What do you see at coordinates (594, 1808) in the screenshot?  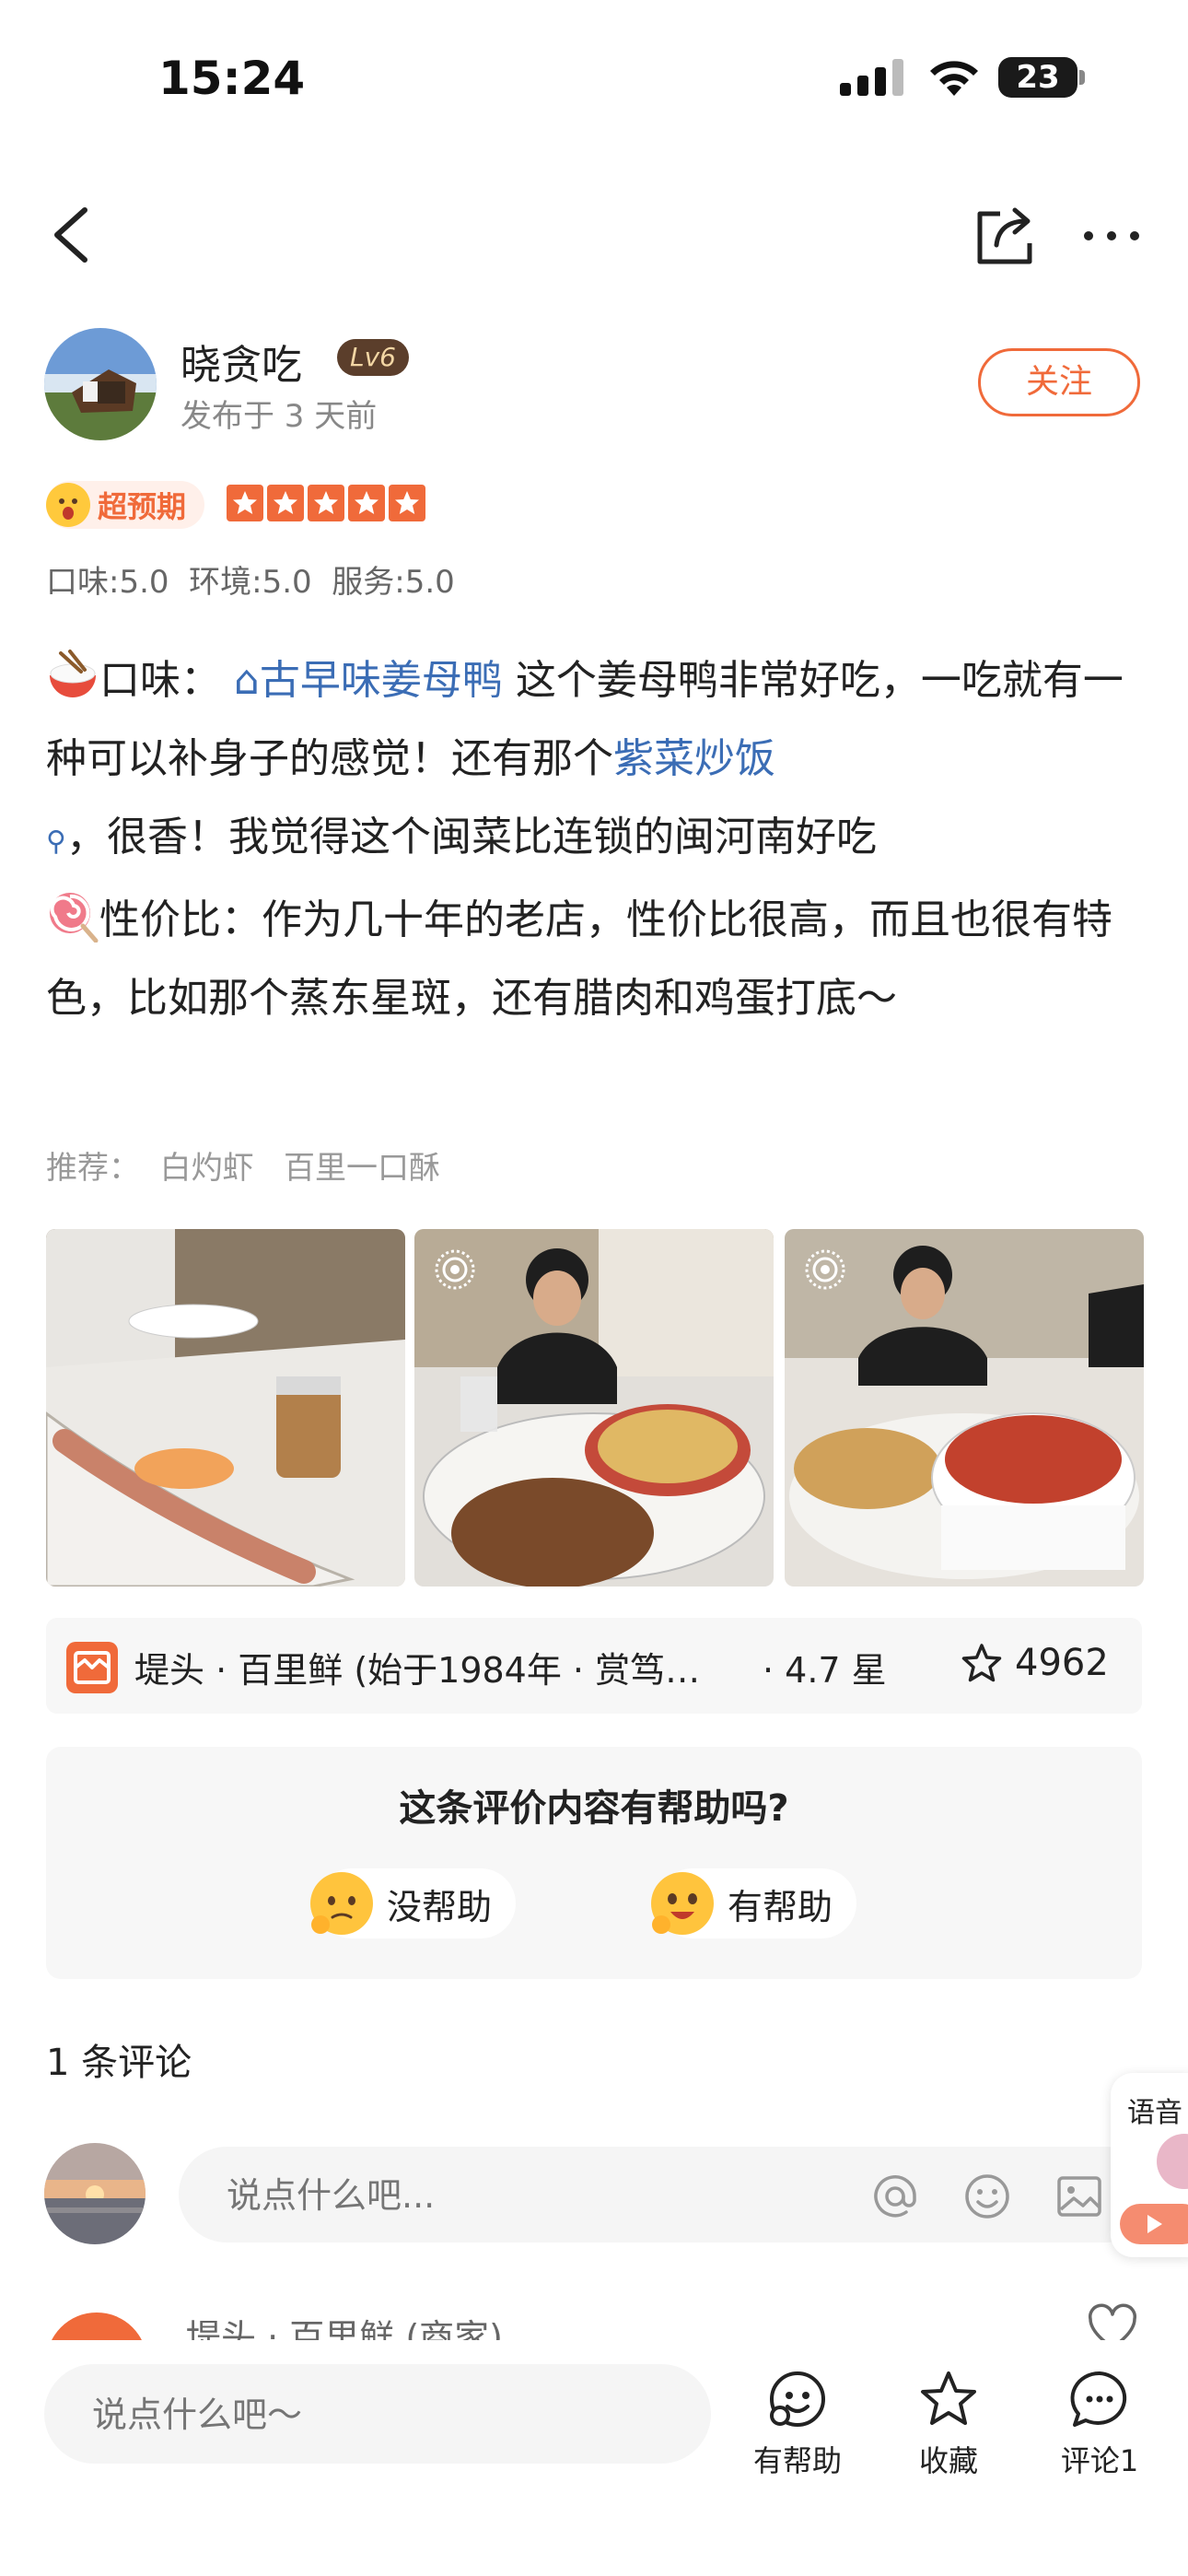 I see `helpful-question: 这条评价内容有帮助吗?` at bounding box center [594, 1808].